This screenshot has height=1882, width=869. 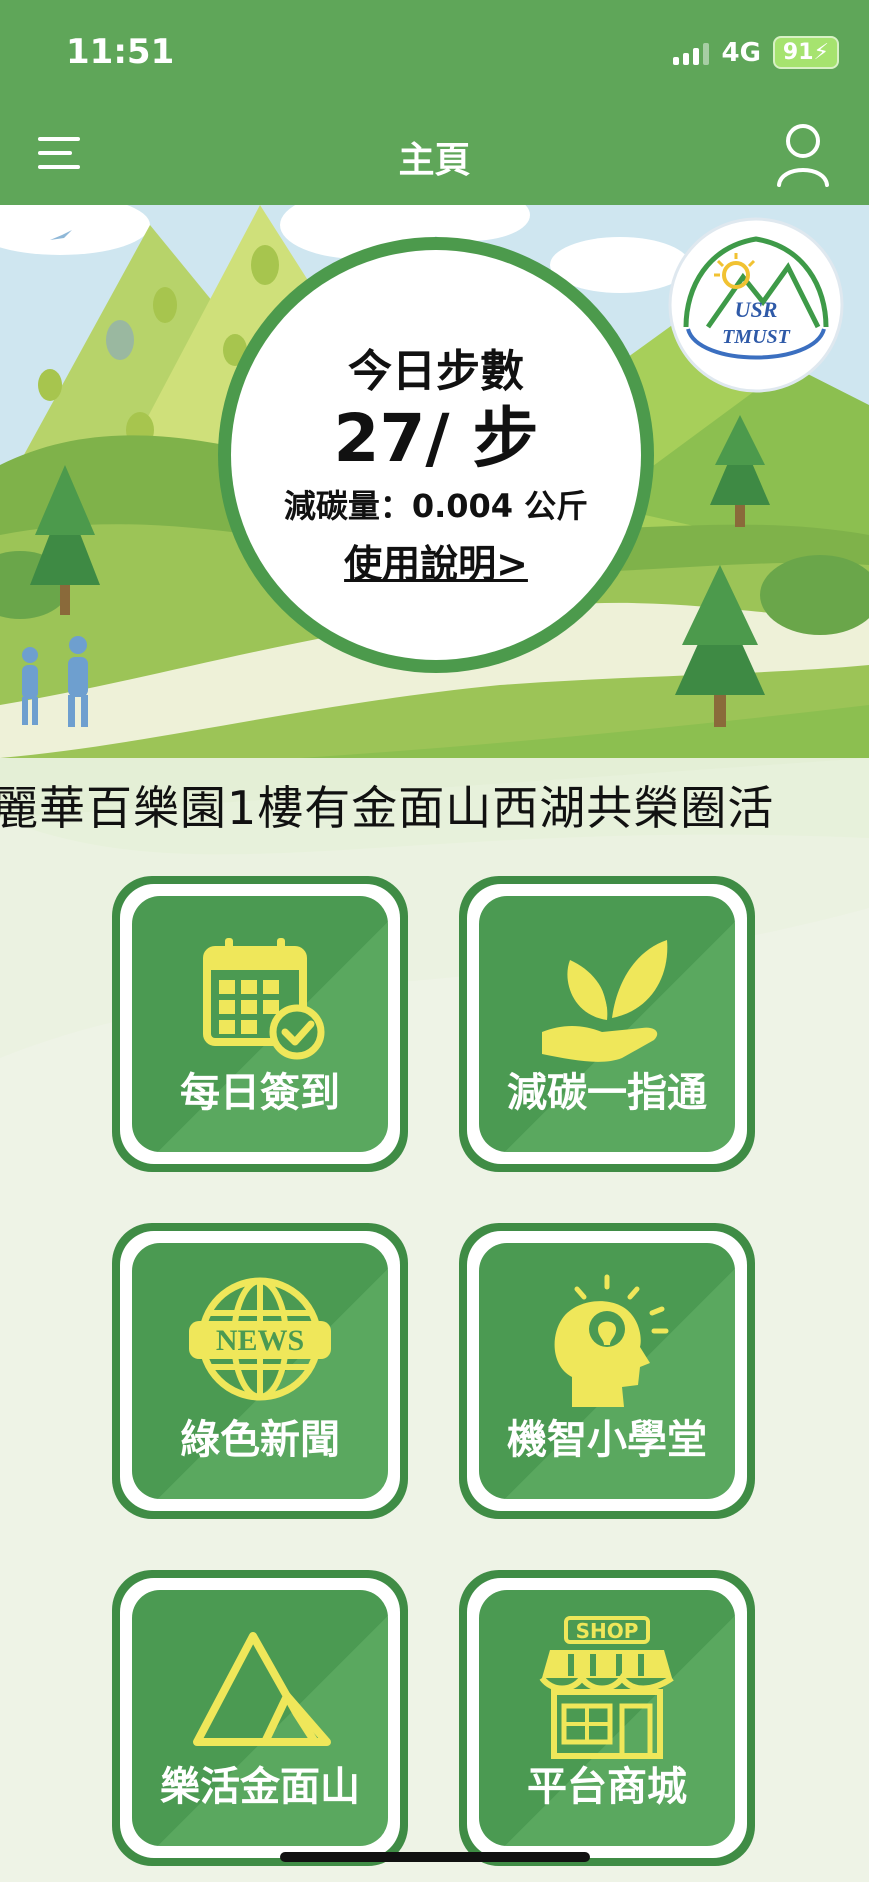 I want to click on nav-bar: 主頁, so click(x=434, y=155).